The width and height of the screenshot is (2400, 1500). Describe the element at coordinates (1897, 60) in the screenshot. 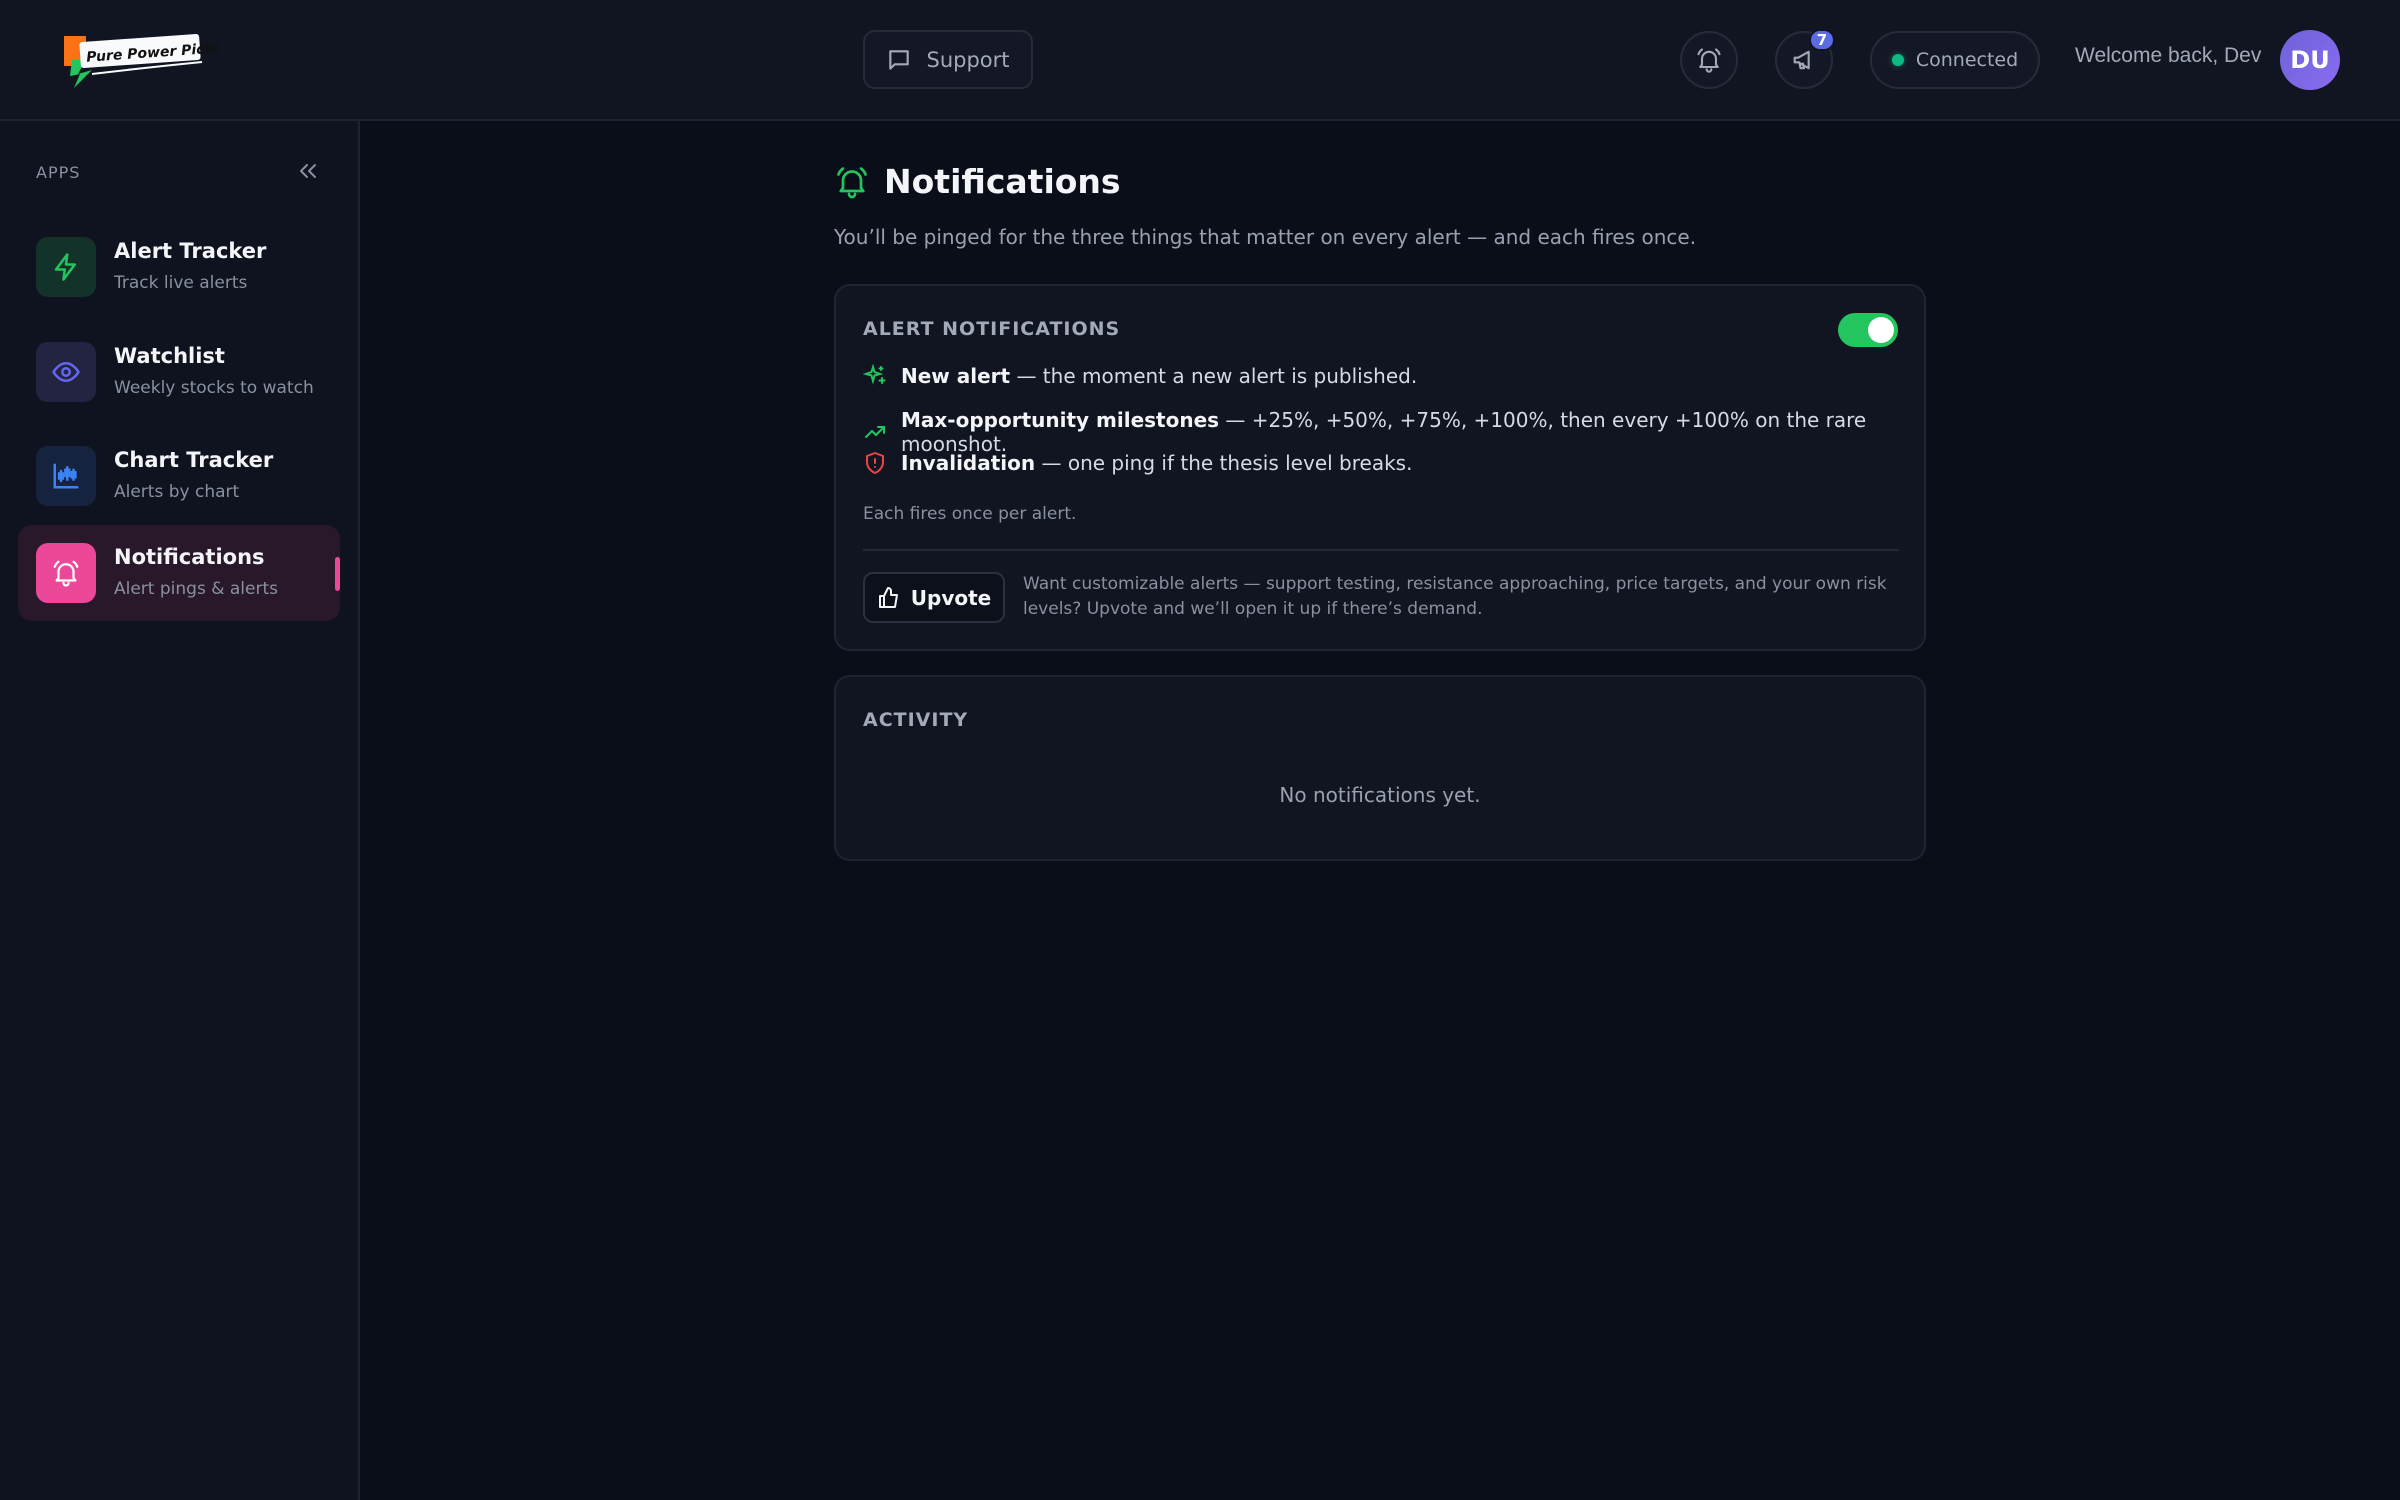

I see `status-dot-icon` at that location.